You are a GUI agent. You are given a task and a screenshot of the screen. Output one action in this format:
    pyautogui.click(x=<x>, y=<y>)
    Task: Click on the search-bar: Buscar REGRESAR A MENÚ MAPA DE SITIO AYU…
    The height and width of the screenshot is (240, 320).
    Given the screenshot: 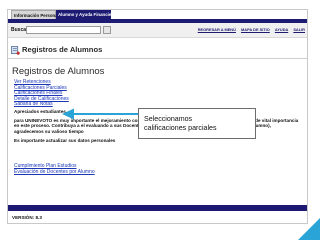 What is the action you would take?
    pyautogui.click(x=157, y=30)
    